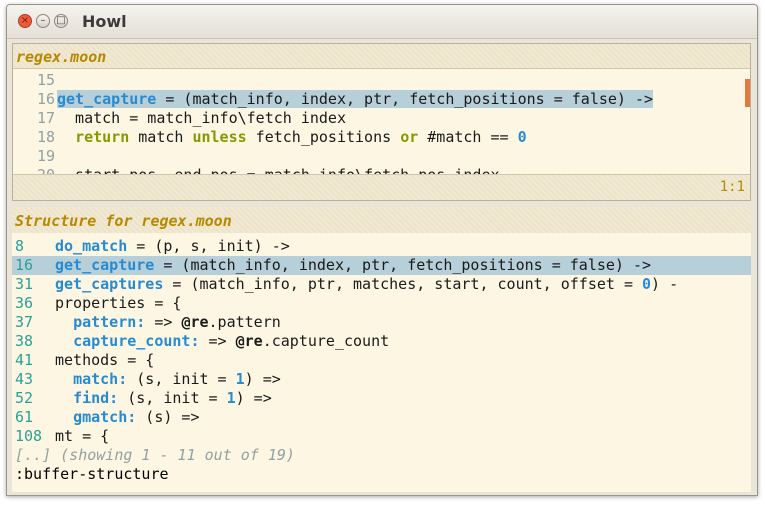 The height and width of the screenshot is (505, 765). What do you see at coordinates (323, 137) in the screenshot?
I see `code-token: fetch_positions` at bounding box center [323, 137].